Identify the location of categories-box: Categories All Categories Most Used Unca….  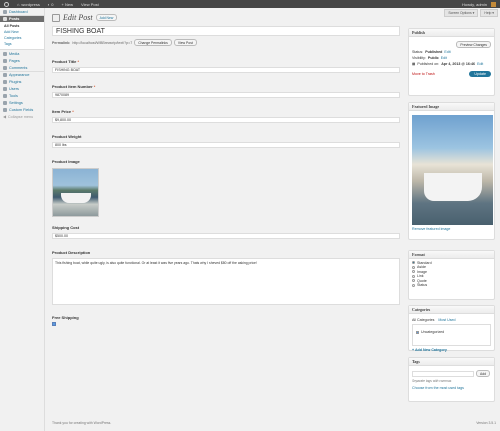
(451, 328).